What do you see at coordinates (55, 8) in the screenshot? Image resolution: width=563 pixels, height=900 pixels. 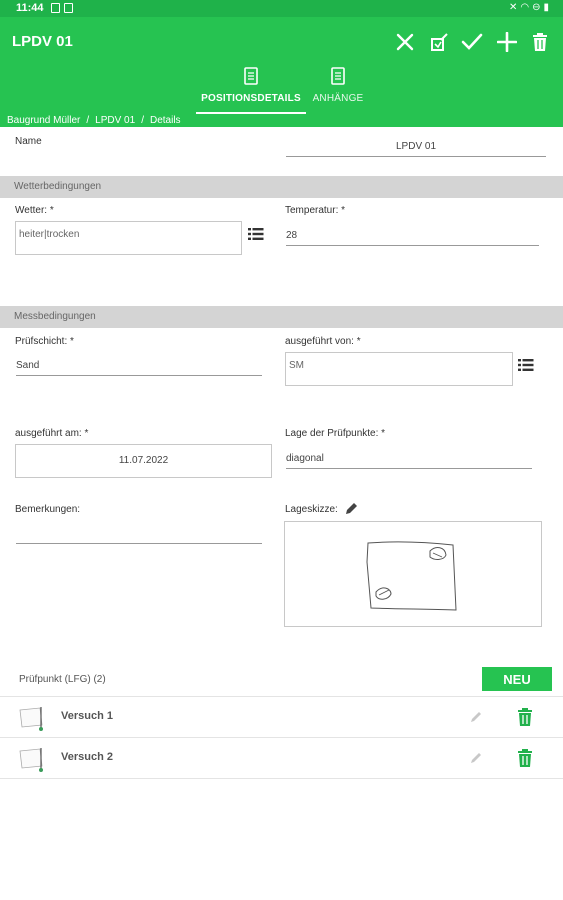 I see `gallery-notification-icon` at bounding box center [55, 8].